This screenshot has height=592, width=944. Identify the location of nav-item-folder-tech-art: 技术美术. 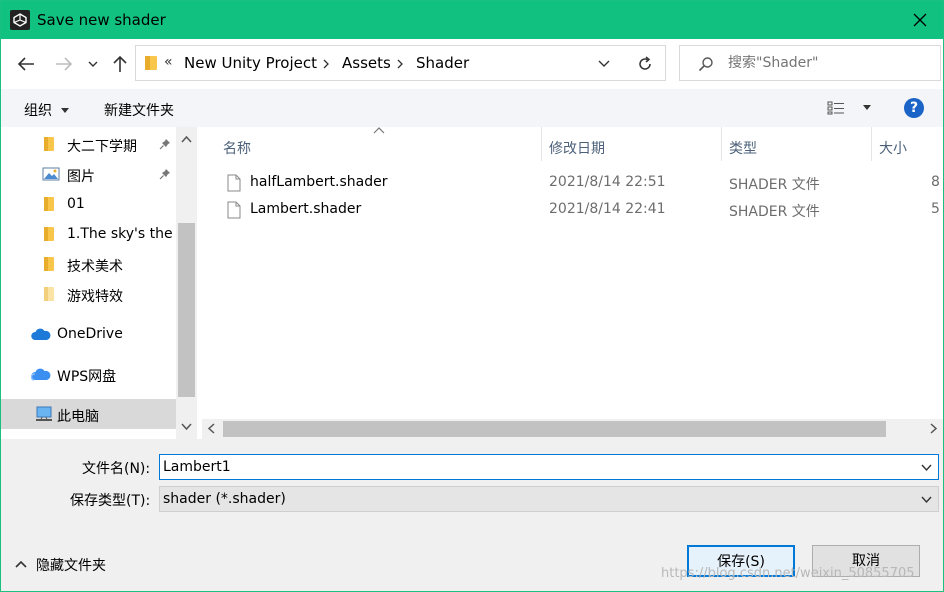
(88, 264).